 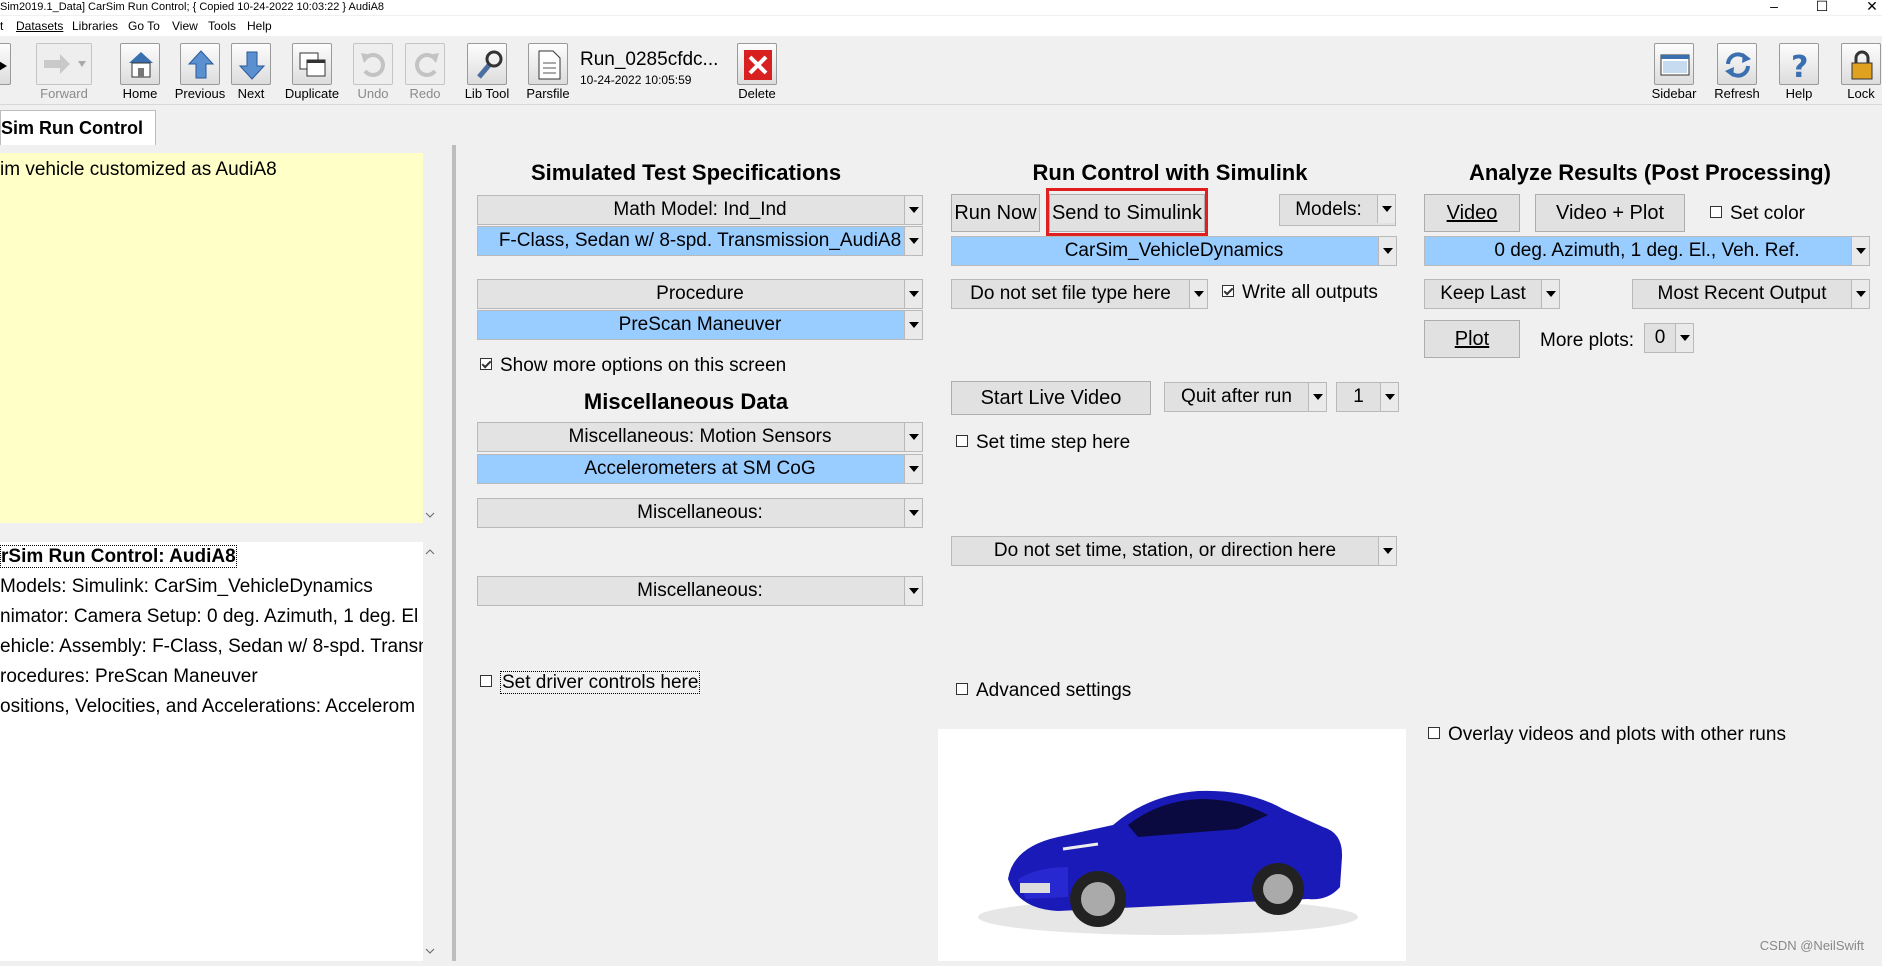 What do you see at coordinates (251, 64) in the screenshot?
I see `arrow-down-icon` at bounding box center [251, 64].